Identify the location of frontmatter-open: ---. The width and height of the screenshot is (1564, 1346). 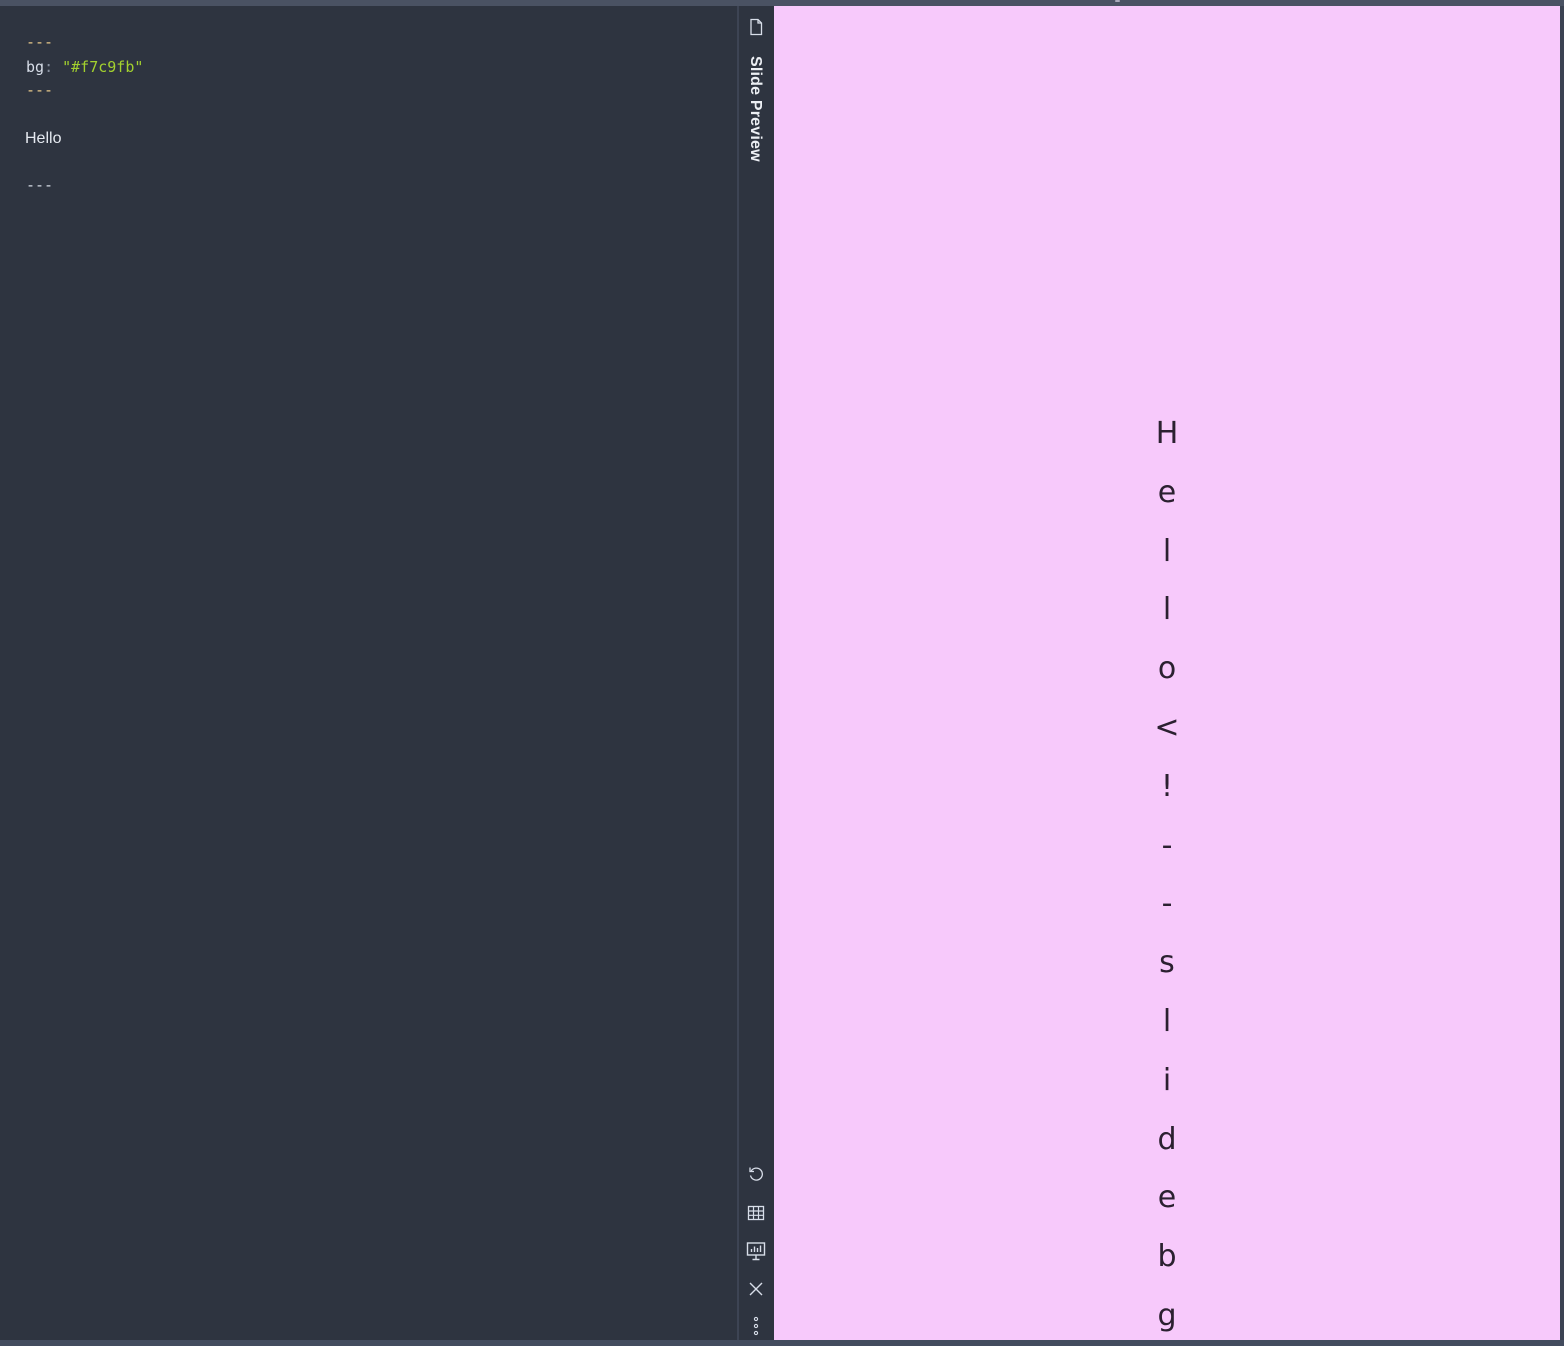
(40, 42).